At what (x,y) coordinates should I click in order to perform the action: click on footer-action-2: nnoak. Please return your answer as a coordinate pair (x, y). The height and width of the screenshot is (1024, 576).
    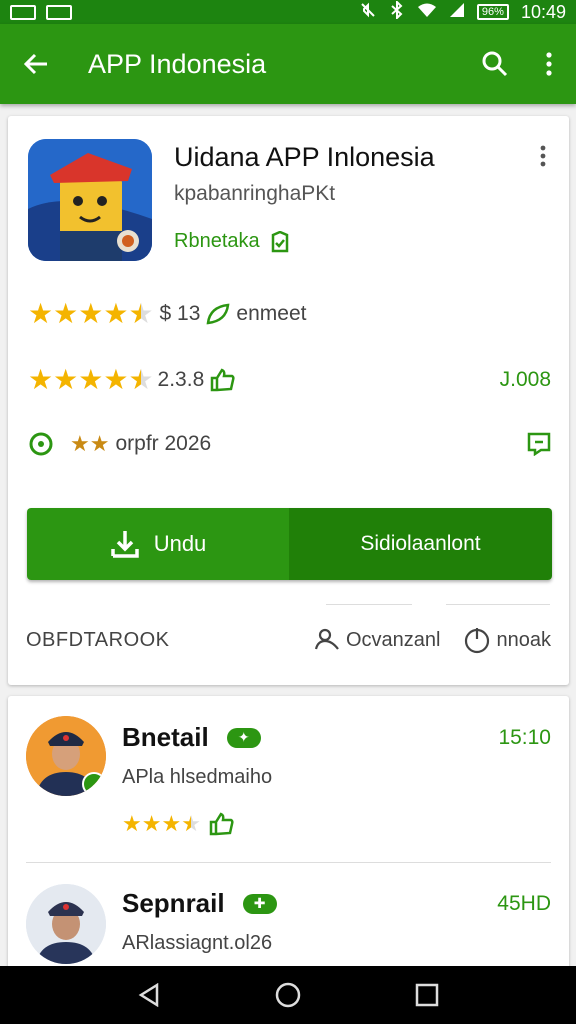
    Looking at the image, I should click on (507, 640).